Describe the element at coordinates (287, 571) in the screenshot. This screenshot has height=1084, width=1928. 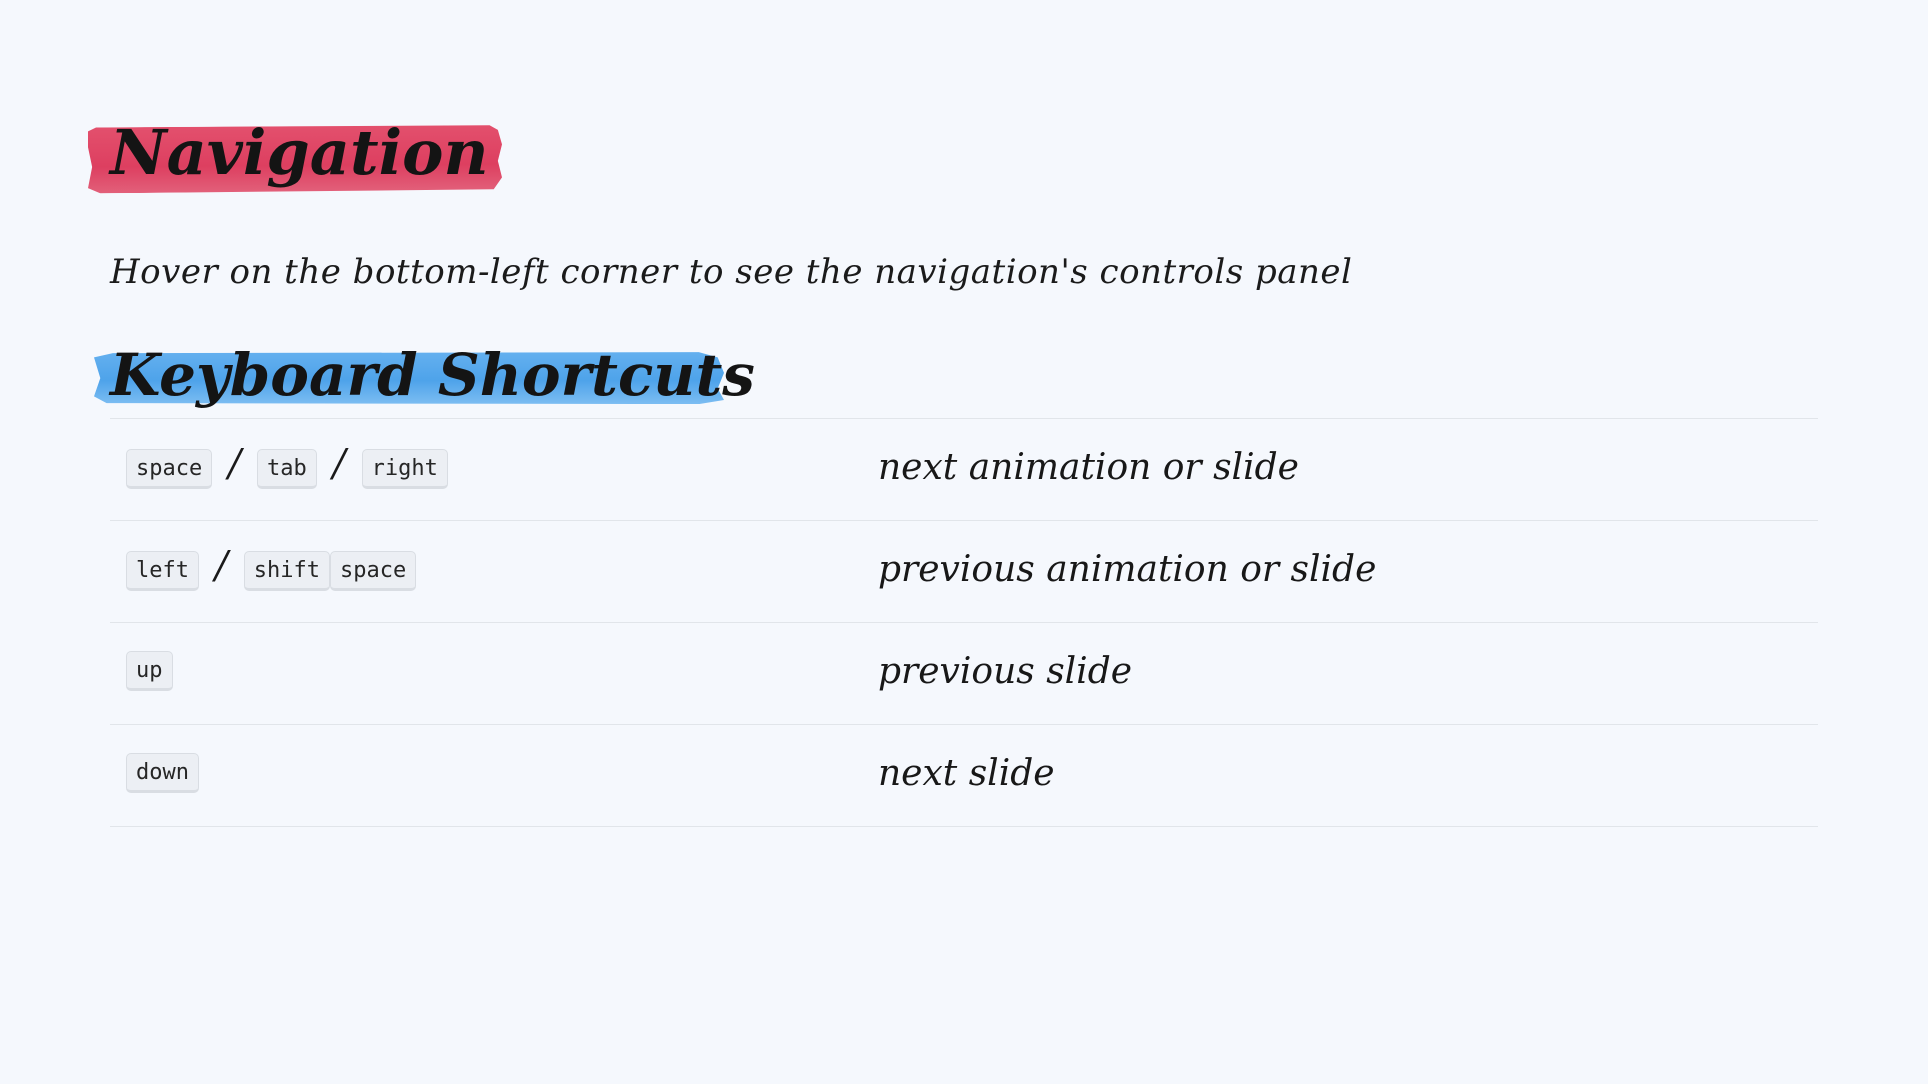
I see `key-shift: shift` at that location.